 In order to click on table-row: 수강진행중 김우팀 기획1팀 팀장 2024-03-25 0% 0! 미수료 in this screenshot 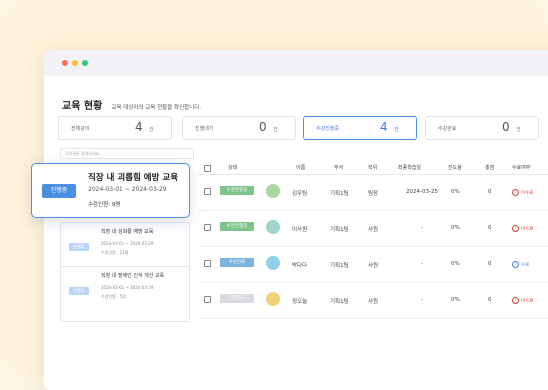, I will do `click(373, 192)`.